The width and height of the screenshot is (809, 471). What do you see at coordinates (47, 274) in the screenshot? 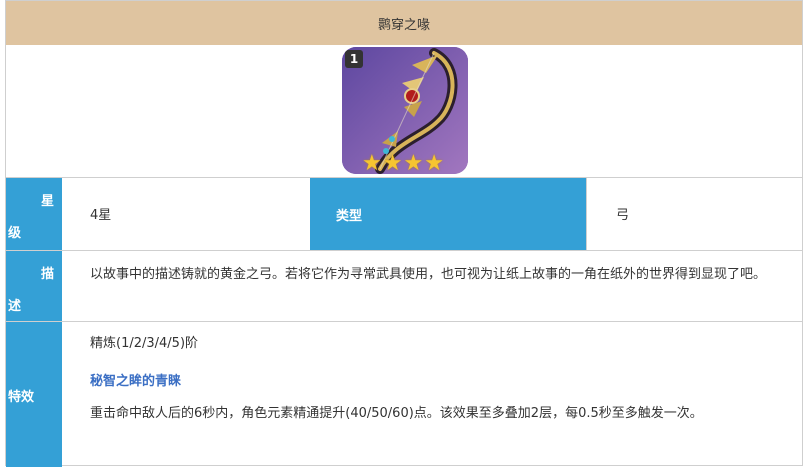
I see `description-label-top: 描` at bounding box center [47, 274].